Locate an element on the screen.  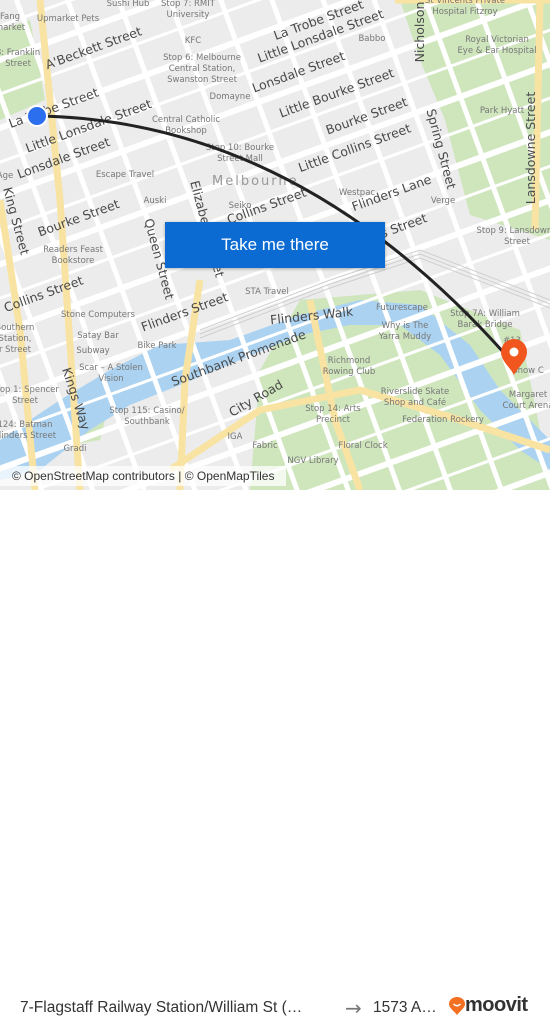
poi-label-line: Westpac is located at coordinates (357, 193).